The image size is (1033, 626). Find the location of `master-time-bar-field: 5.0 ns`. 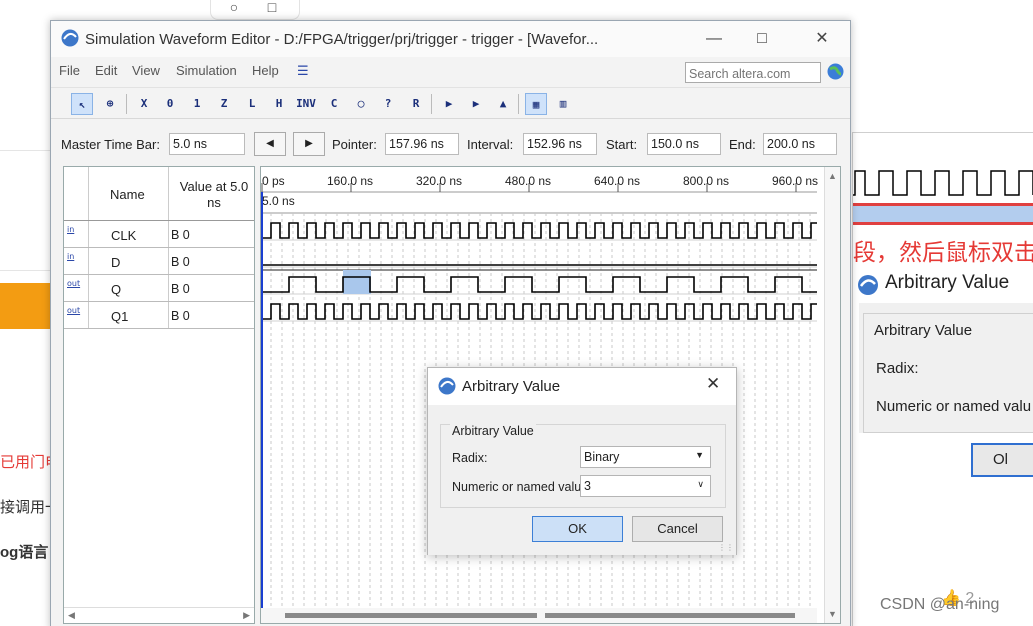

master-time-bar-field: 5.0 ns is located at coordinates (207, 144).